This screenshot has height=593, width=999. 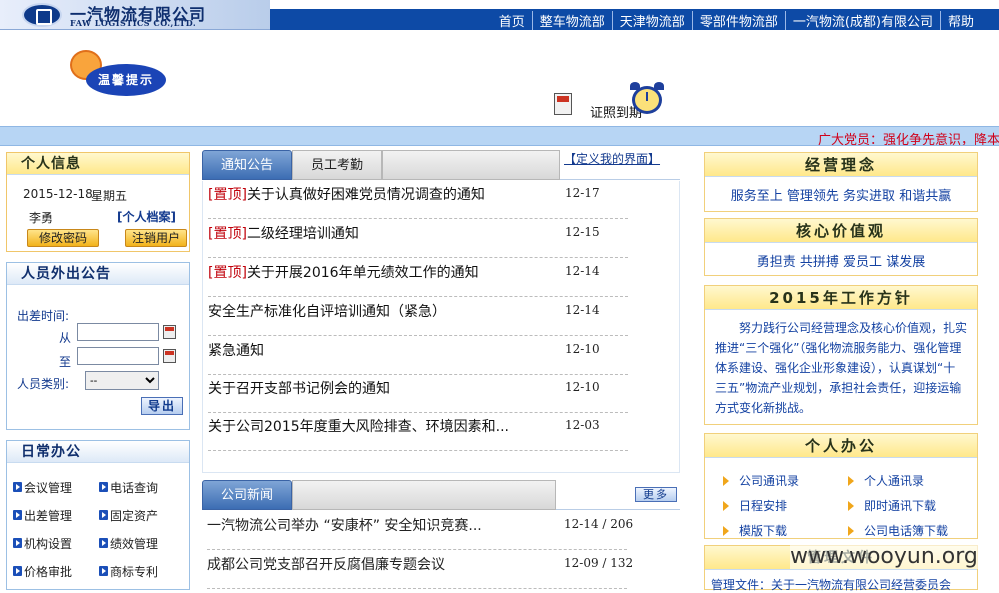 I want to click on office-template-download: 模版下载, so click(x=785, y=530).